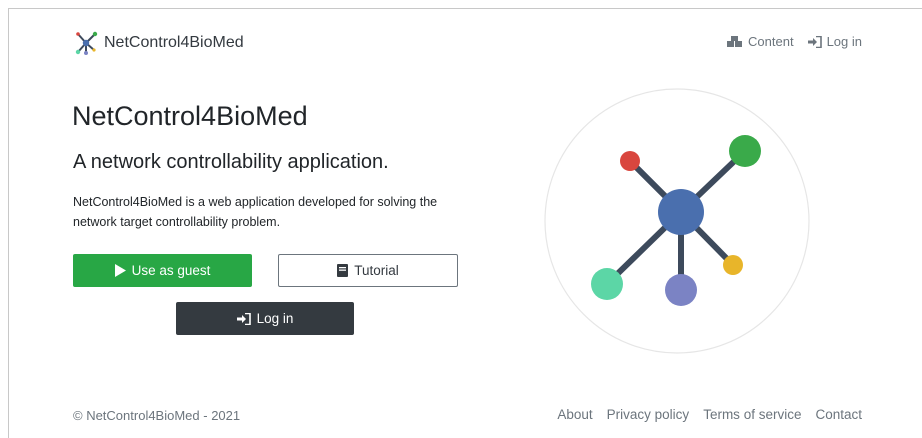  I want to click on page-title: NetControl4BioMed, so click(190, 116).